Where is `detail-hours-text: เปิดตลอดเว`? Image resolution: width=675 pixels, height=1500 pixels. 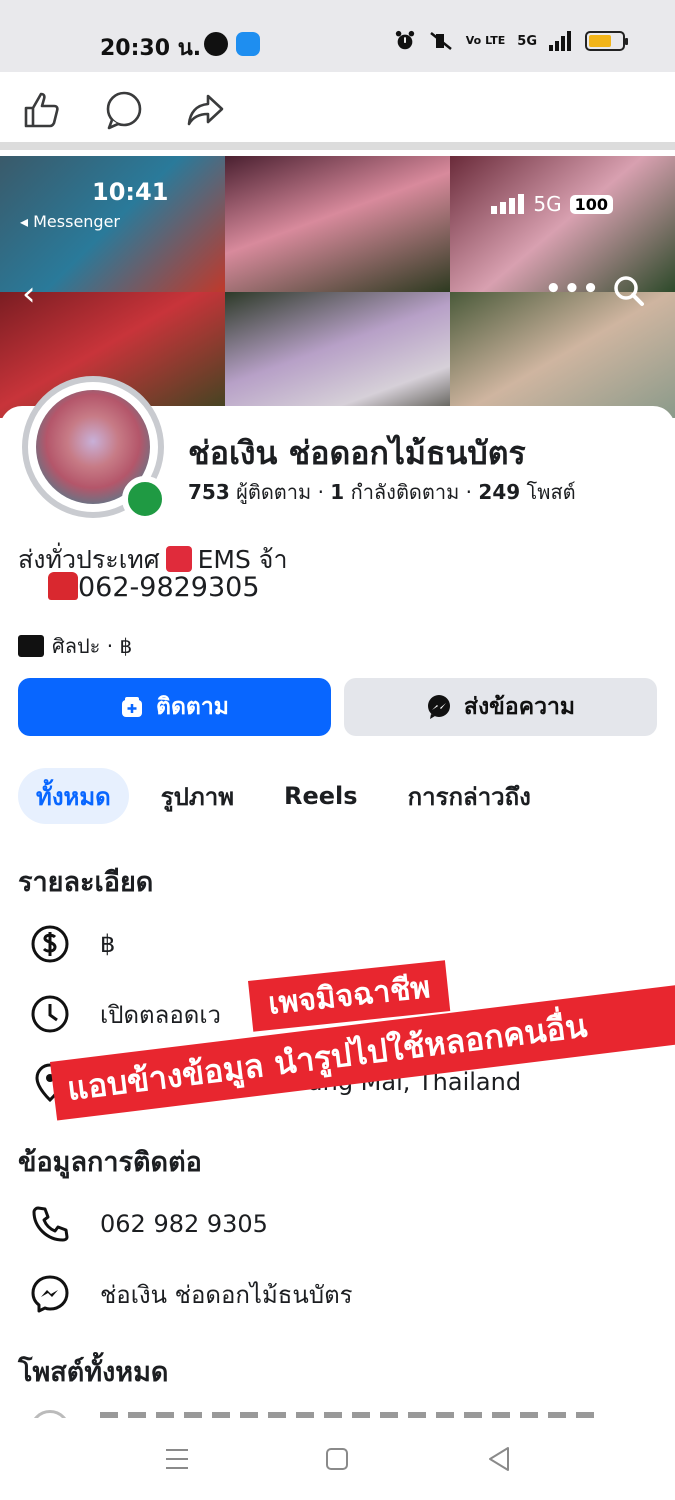
detail-hours-text: เปิดตลอดเว is located at coordinates (160, 1014).